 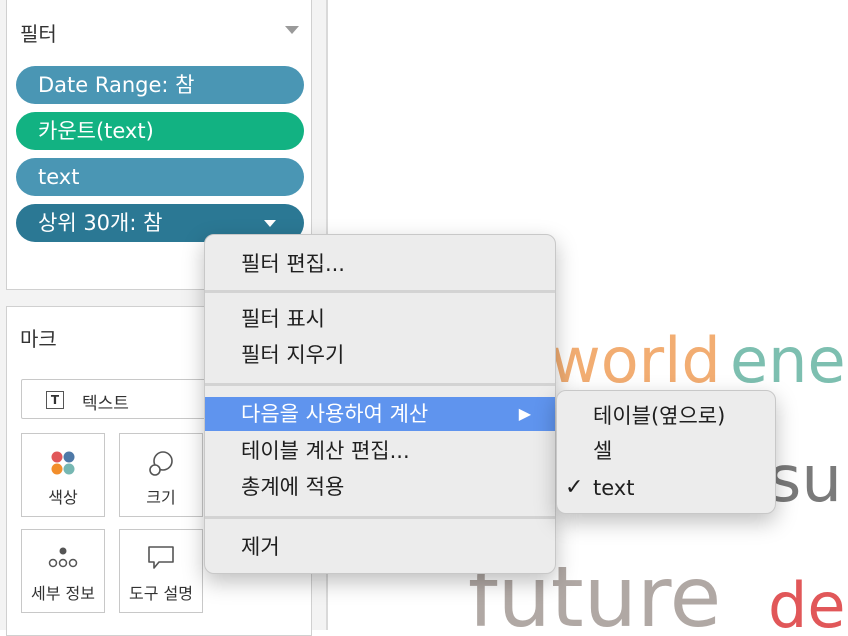 What do you see at coordinates (335, 414) in the screenshot?
I see `menu-item-label: 다음을 사용하여 계산` at bounding box center [335, 414].